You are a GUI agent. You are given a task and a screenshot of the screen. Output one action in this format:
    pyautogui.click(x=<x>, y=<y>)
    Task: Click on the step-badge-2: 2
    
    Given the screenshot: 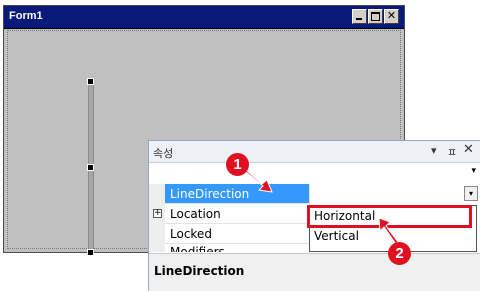 What is the action you would take?
    pyautogui.click(x=399, y=253)
    